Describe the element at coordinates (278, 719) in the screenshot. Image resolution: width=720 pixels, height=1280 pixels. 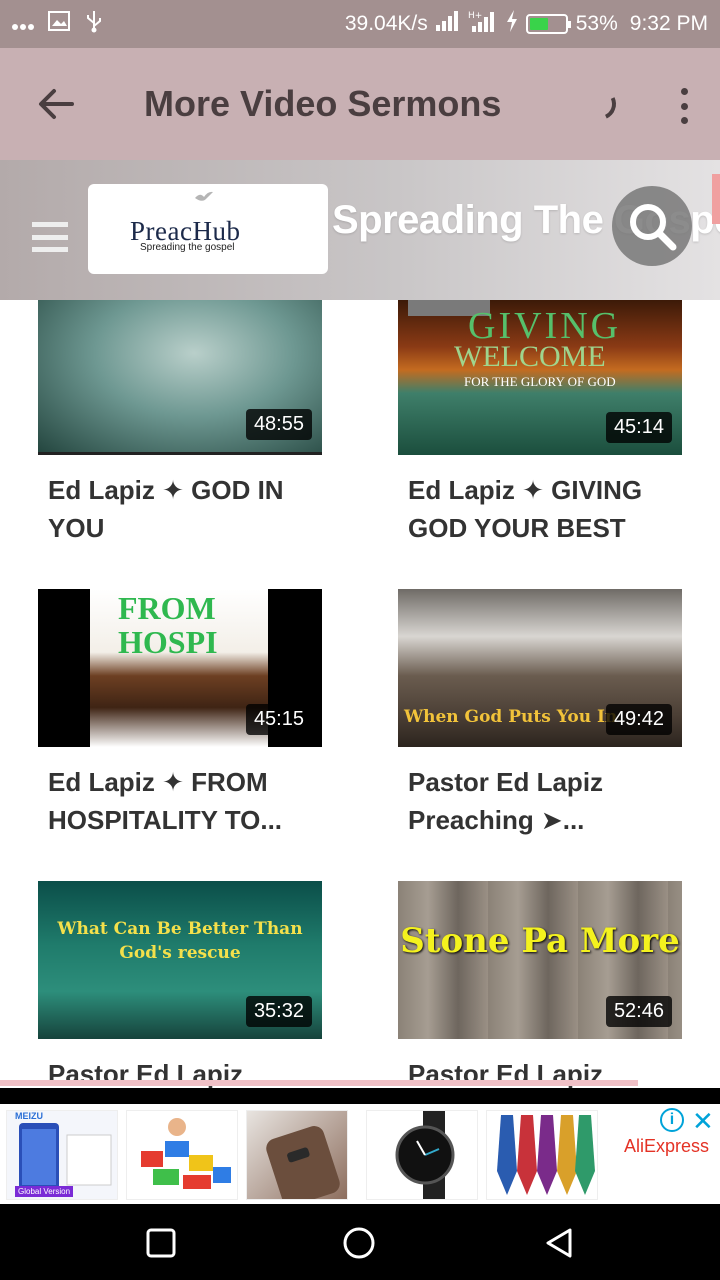
I see `video-duration: 45:15` at that location.